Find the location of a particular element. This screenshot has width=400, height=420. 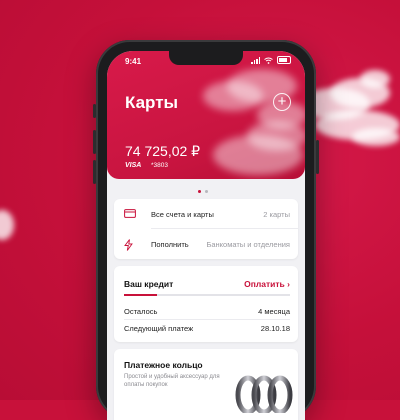

pay-button-label: Оплатить is located at coordinates (264, 284).